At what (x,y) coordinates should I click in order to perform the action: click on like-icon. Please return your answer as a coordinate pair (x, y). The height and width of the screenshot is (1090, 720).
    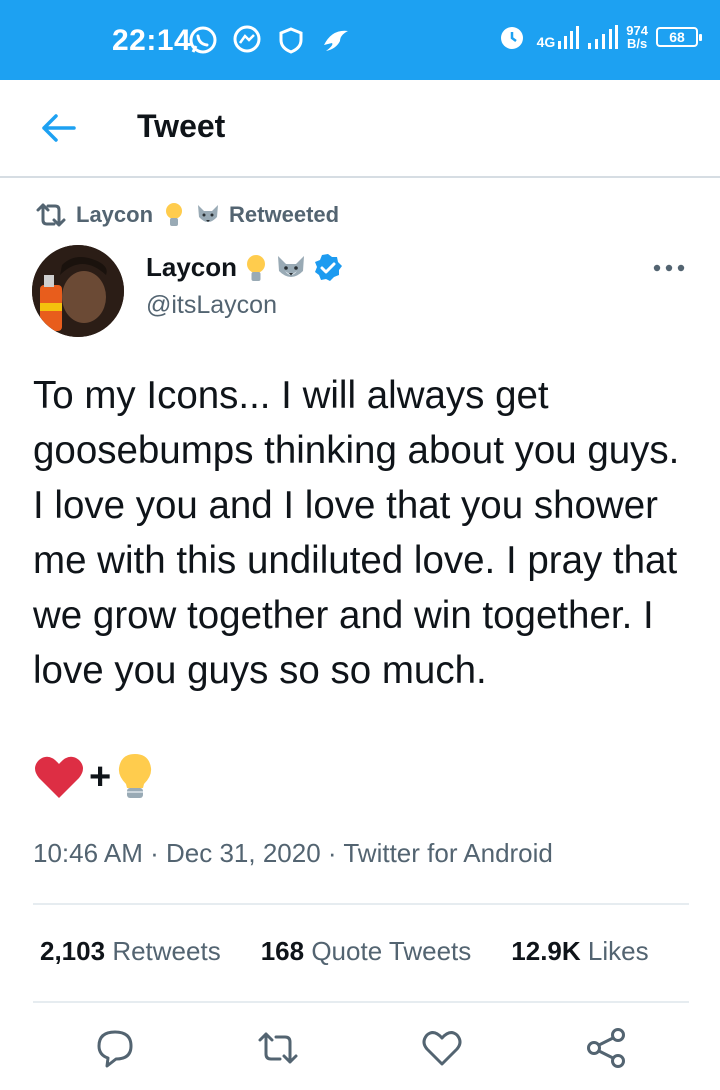
    Looking at the image, I should click on (442, 1048).